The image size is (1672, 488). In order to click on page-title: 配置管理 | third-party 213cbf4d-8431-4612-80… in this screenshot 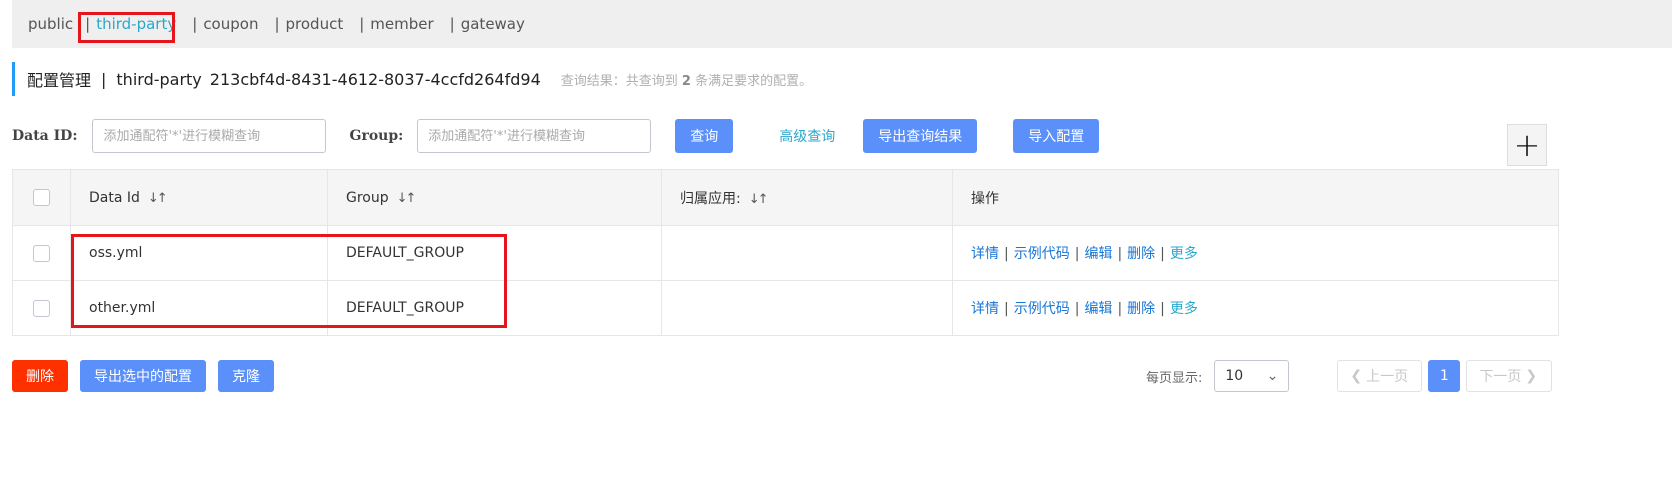, I will do `click(412, 79)`.